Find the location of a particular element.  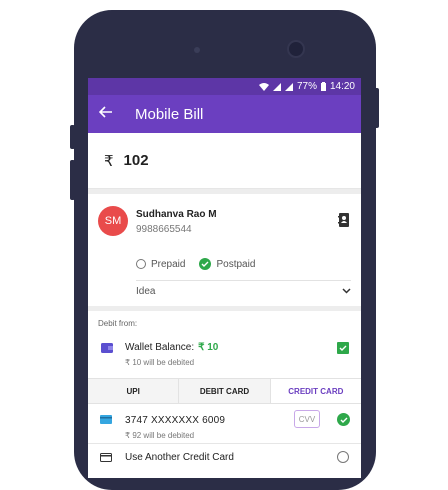

postpaid-label: Postpaid is located at coordinates (236, 264).